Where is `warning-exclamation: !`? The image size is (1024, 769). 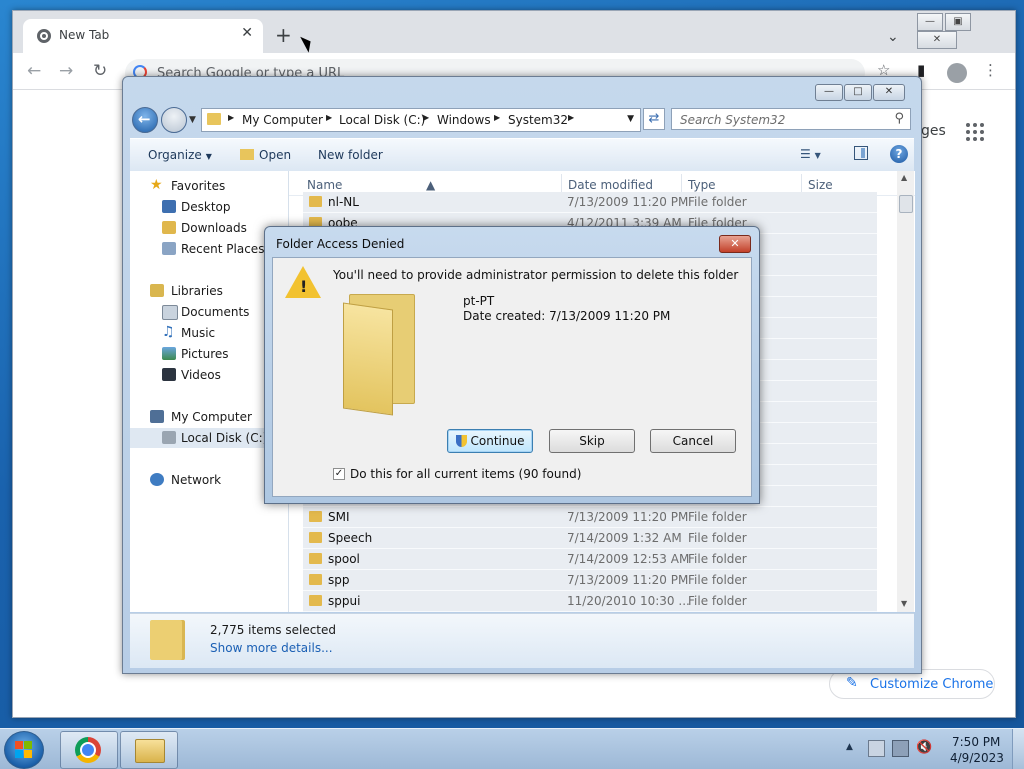
warning-exclamation: ! is located at coordinates (304, 286).